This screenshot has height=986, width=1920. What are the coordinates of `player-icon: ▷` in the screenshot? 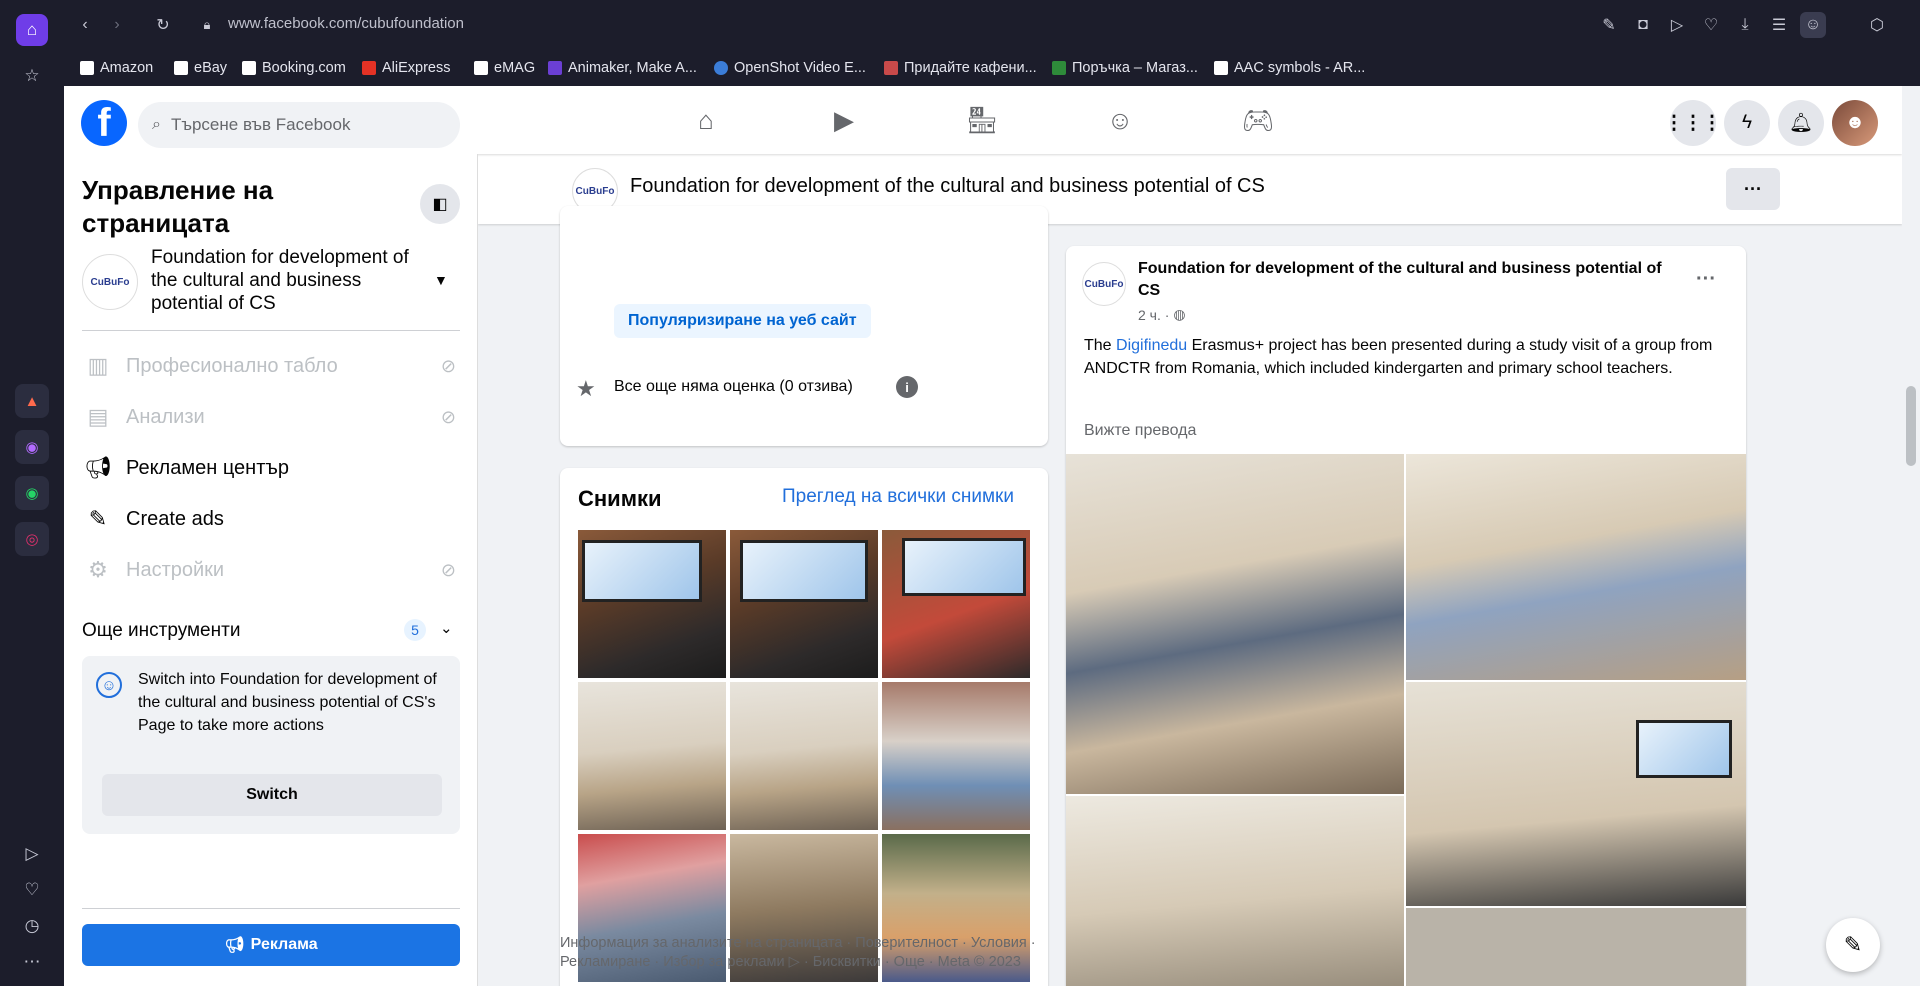 It's located at (32, 854).